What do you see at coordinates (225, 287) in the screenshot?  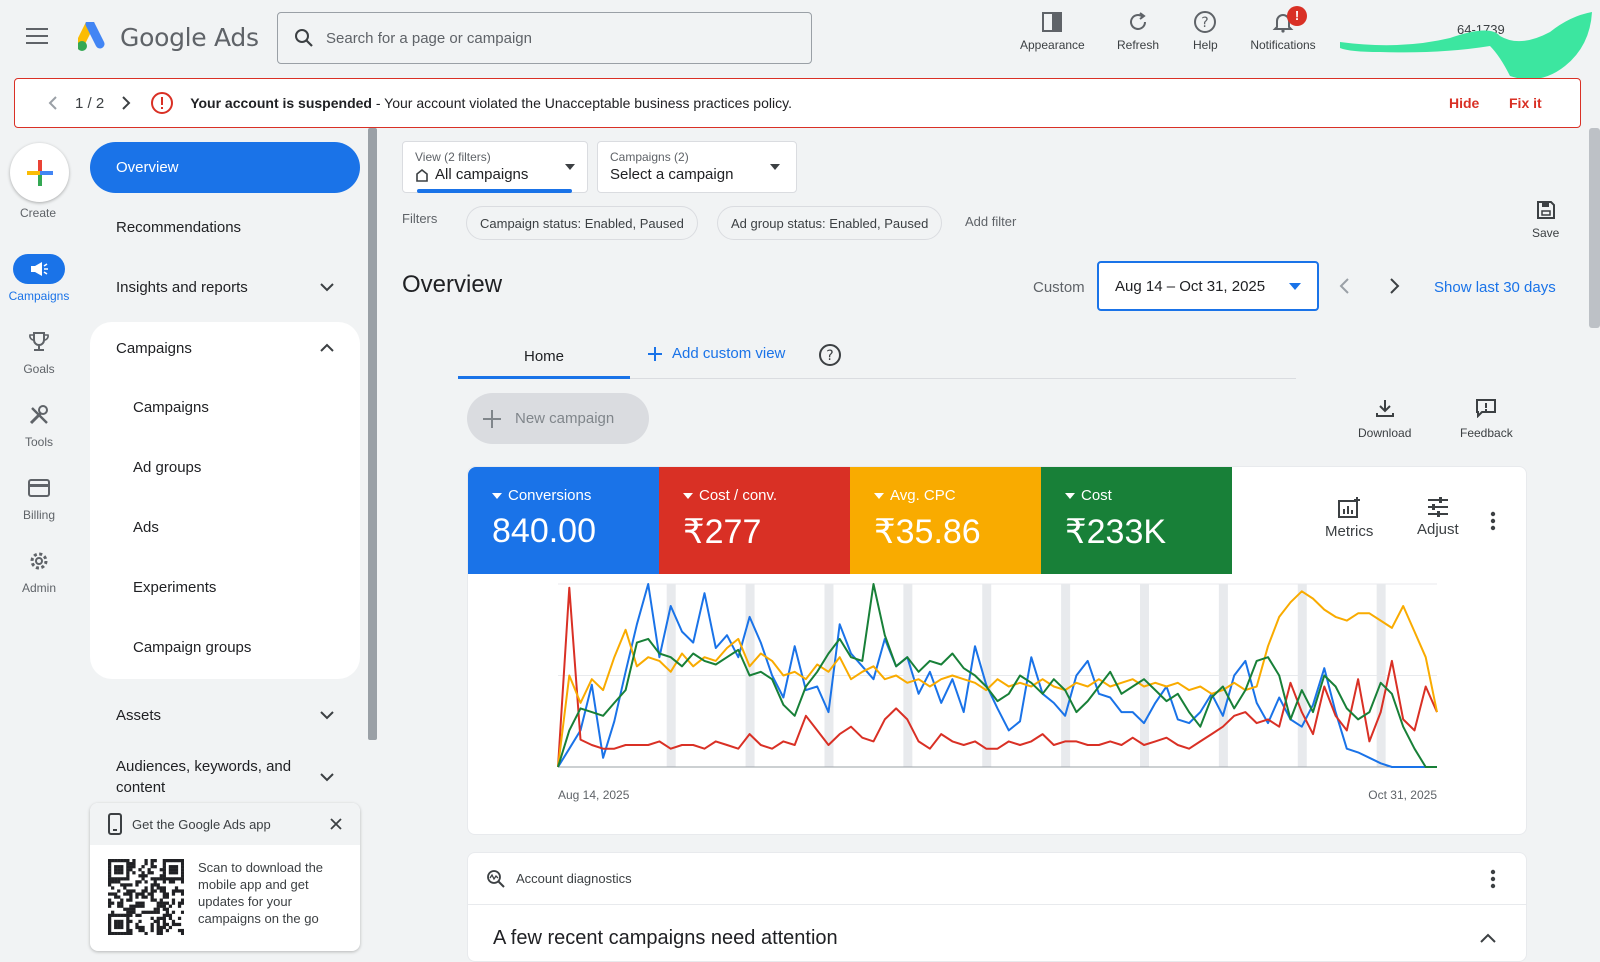 I see `nav-insights: Insights and reports` at bounding box center [225, 287].